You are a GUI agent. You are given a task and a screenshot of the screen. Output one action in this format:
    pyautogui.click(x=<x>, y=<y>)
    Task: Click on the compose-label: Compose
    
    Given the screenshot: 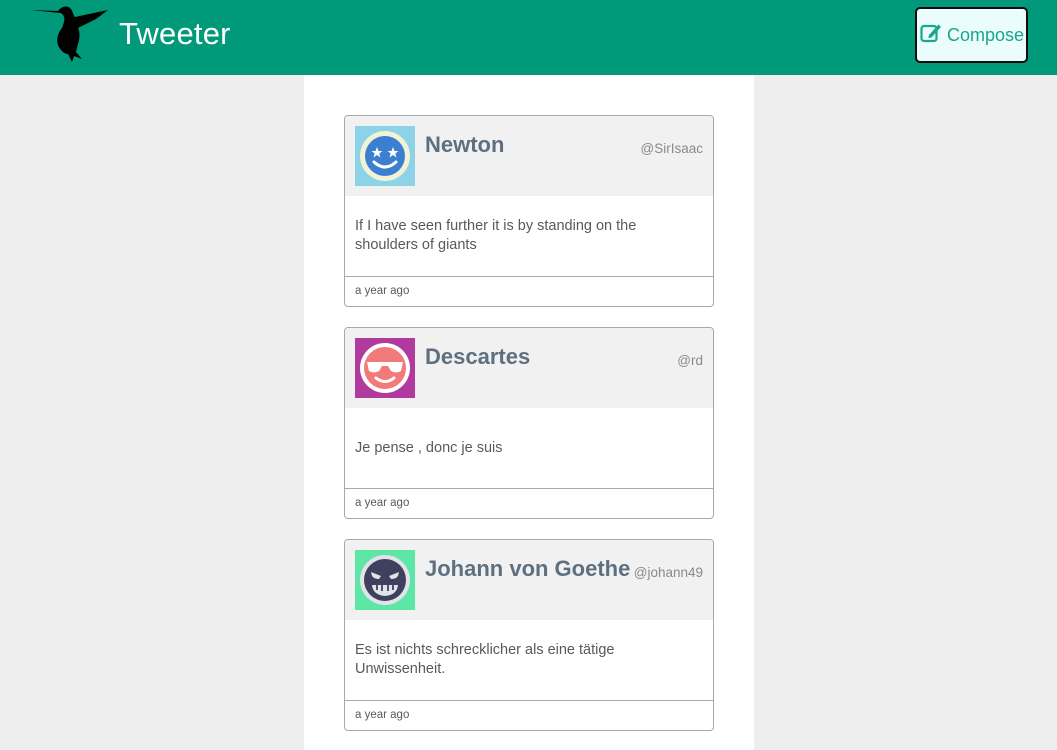 What is the action you would take?
    pyautogui.click(x=985, y=34)
    